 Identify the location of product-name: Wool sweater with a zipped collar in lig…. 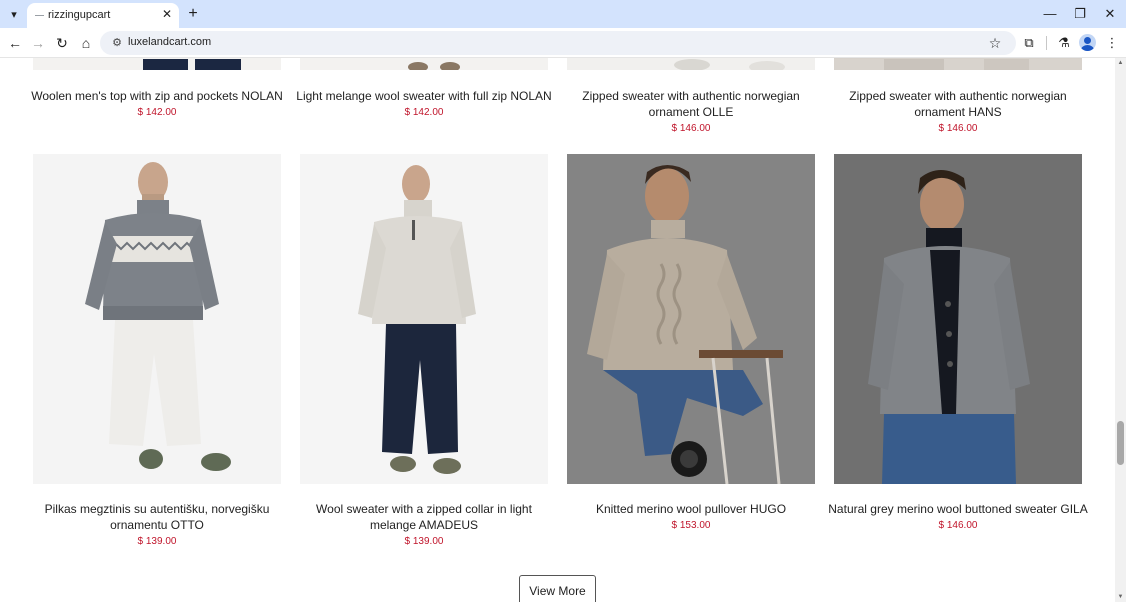
(424, 517).